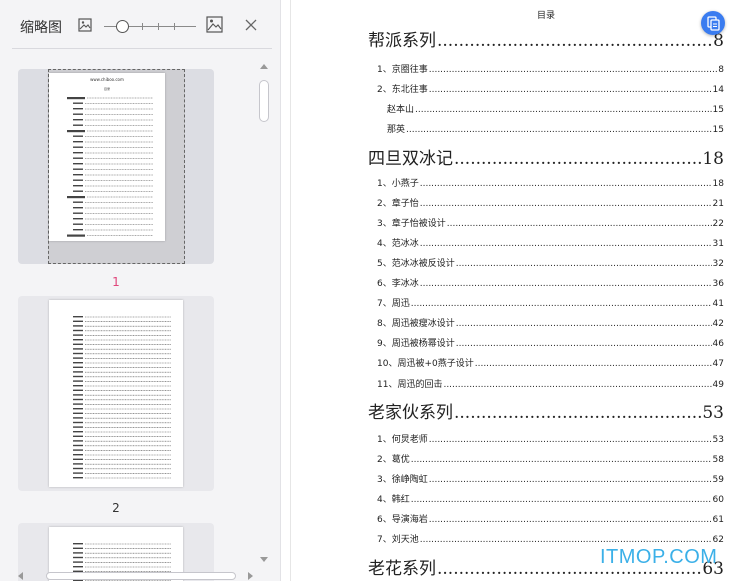 The image size is (732, 581). Describe the element at coordinates (402, 90) in the screenshot. I see `toc-entry-title: 2、东北往事` at that location.